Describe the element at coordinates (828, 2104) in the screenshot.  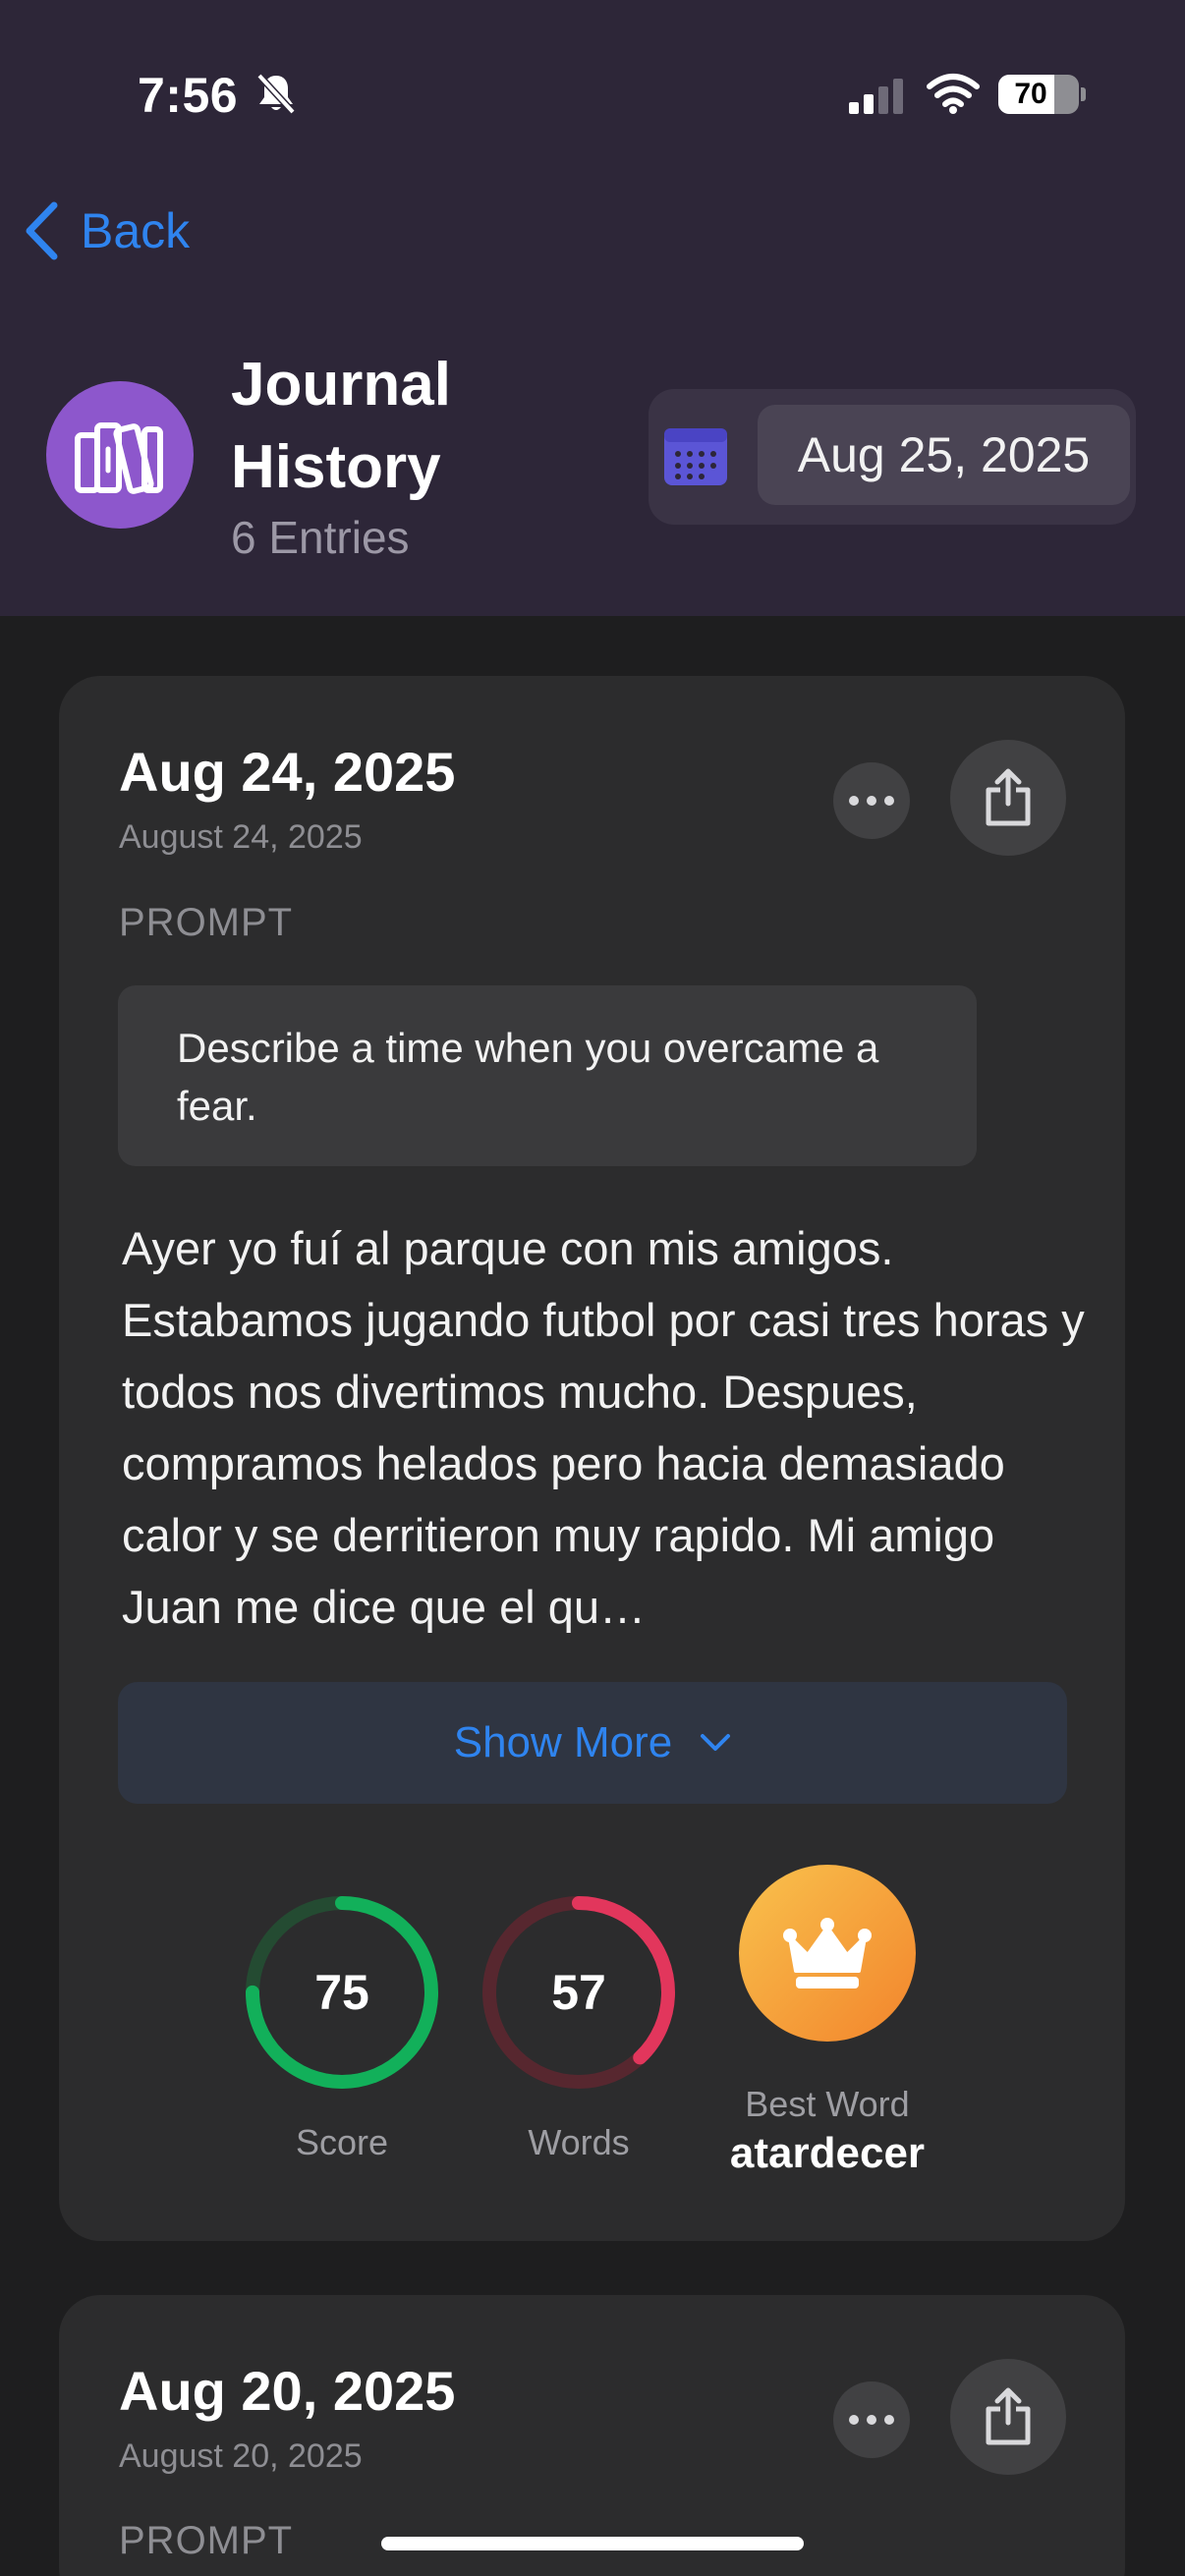
I see `best-word-label: Best Word` at that location.